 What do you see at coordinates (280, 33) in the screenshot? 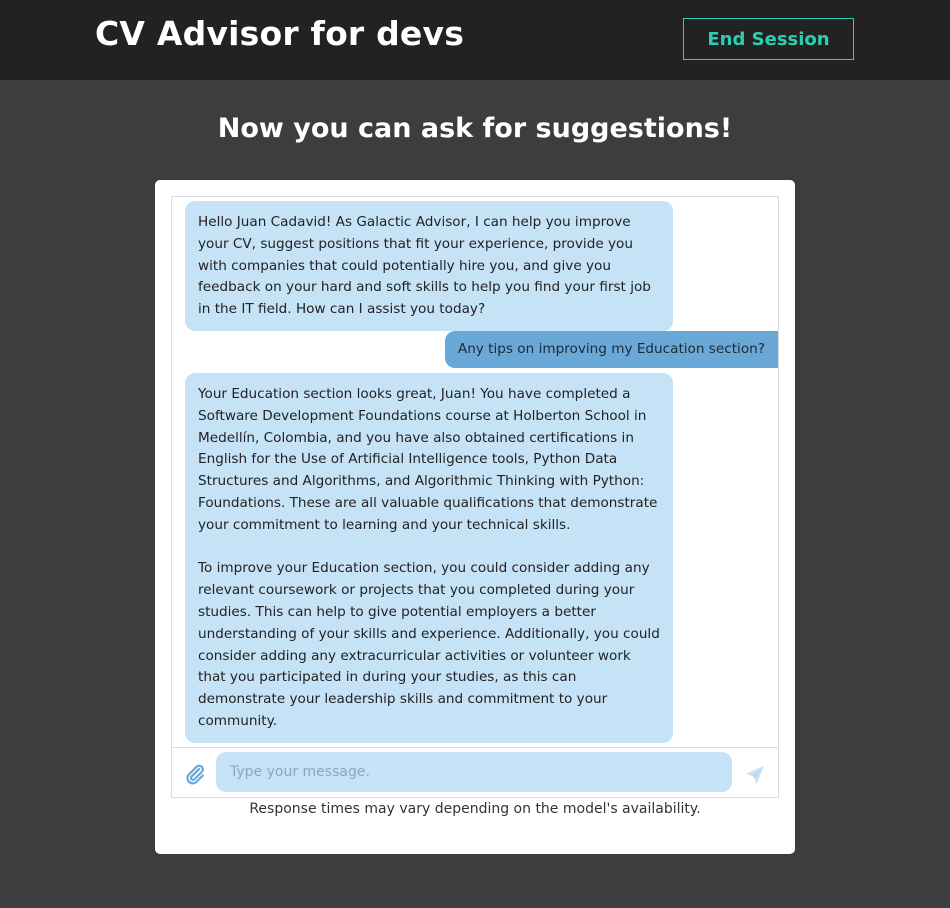
I see `app-title: CV Advisor for devs` at bounding box center [280, 33].